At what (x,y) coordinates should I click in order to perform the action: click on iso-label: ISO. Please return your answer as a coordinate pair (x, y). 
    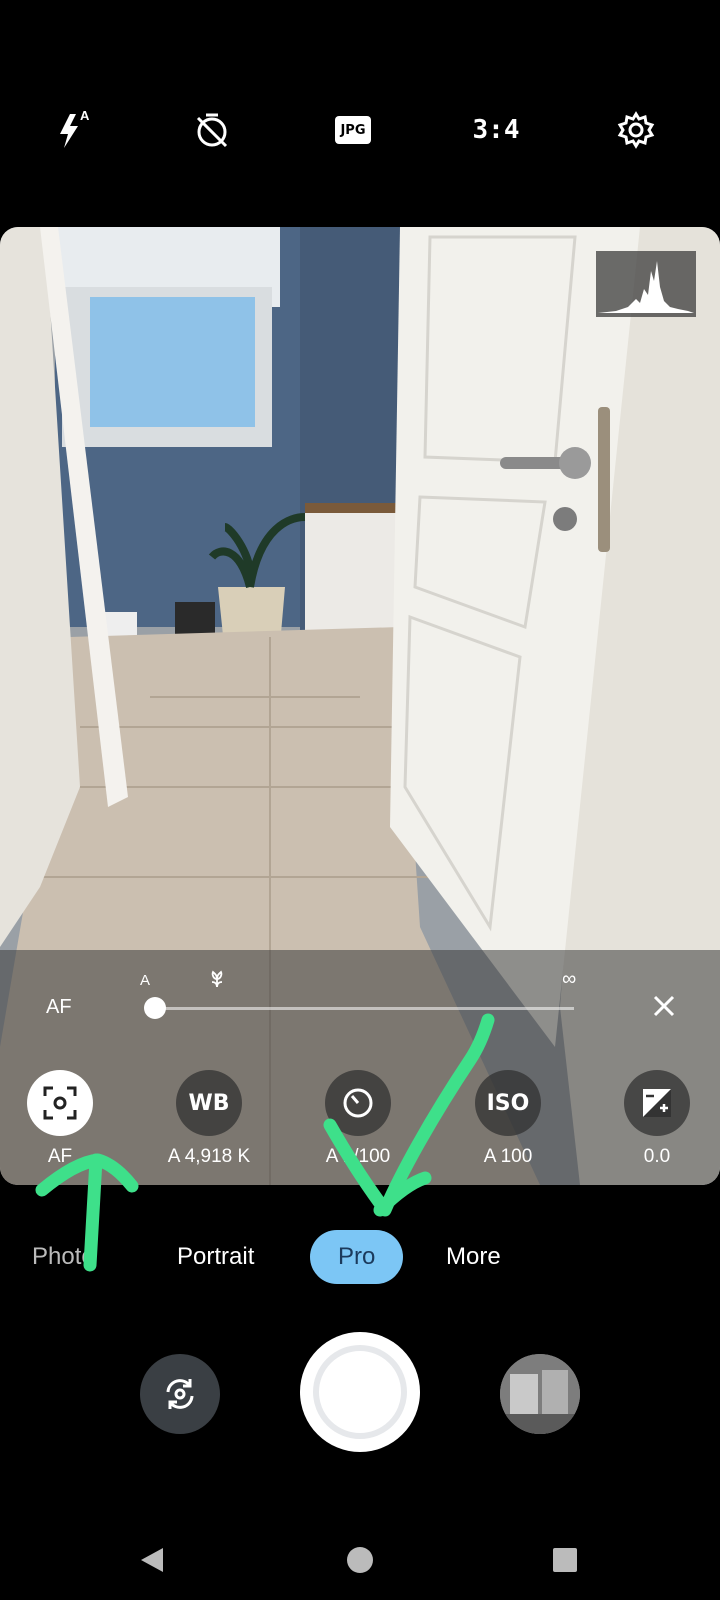
    Looking at the image, I should click on (508, 1103).